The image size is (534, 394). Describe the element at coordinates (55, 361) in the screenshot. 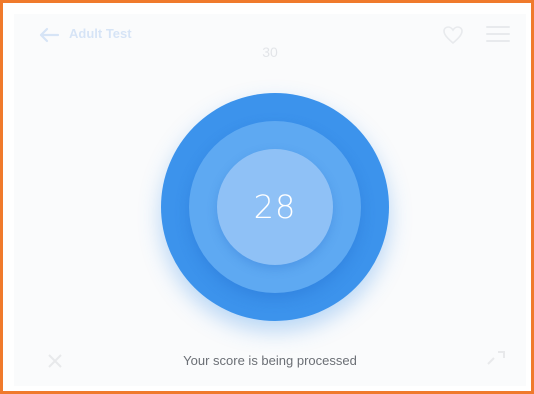

I see `close-icon` at that location.